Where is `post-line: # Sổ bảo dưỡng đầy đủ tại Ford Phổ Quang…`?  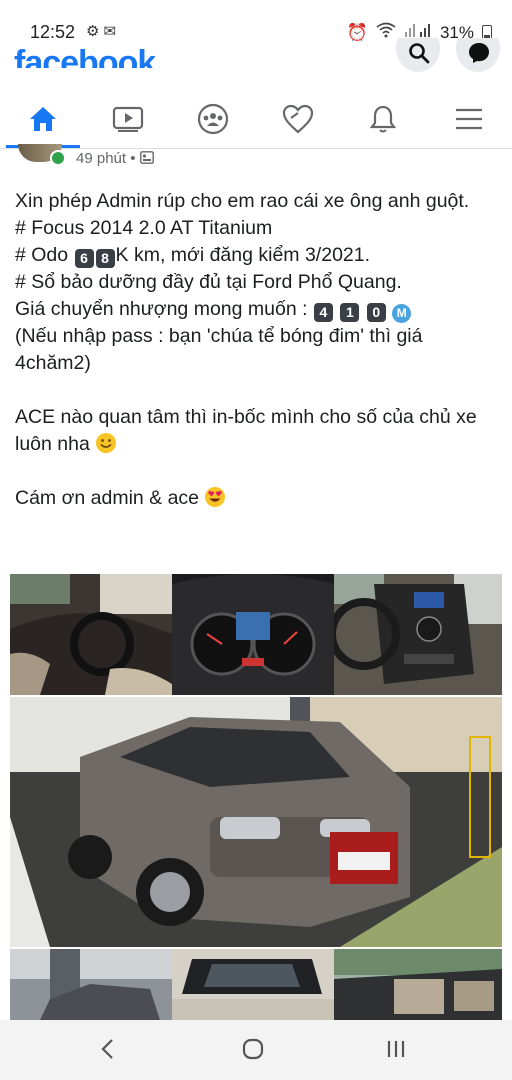
post-line: # Sổ bảo dưỡng đầy đủ tại Ford Phổ Quang… is located at coordinates (208, 282).